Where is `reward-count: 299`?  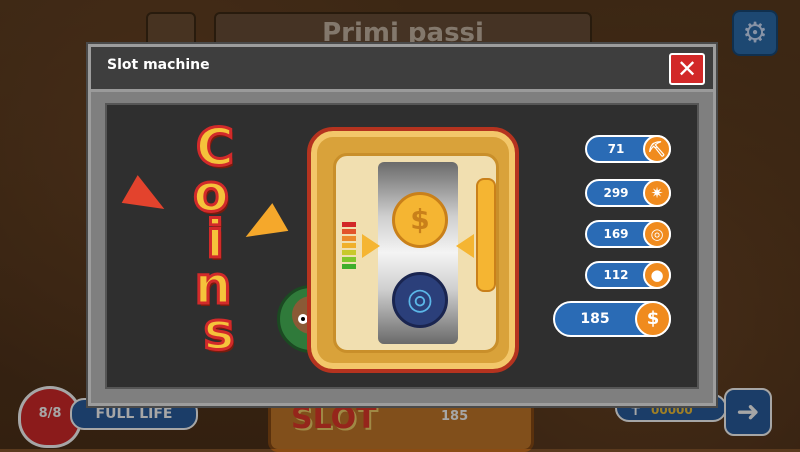 reward-count: 299 is located at coordinates (616, 193).